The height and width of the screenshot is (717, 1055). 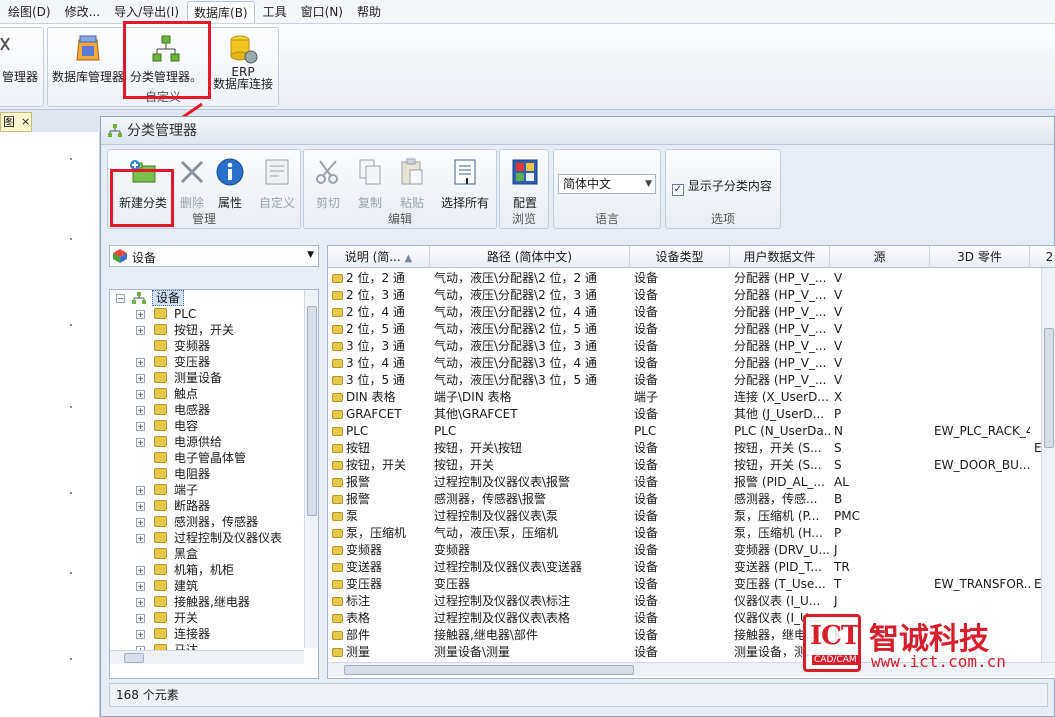 I want to click on table-row: 变压器变压器设备变压器 (T_Use...TEW_TRANSFOR...EW_, so click(x=691, y=584).